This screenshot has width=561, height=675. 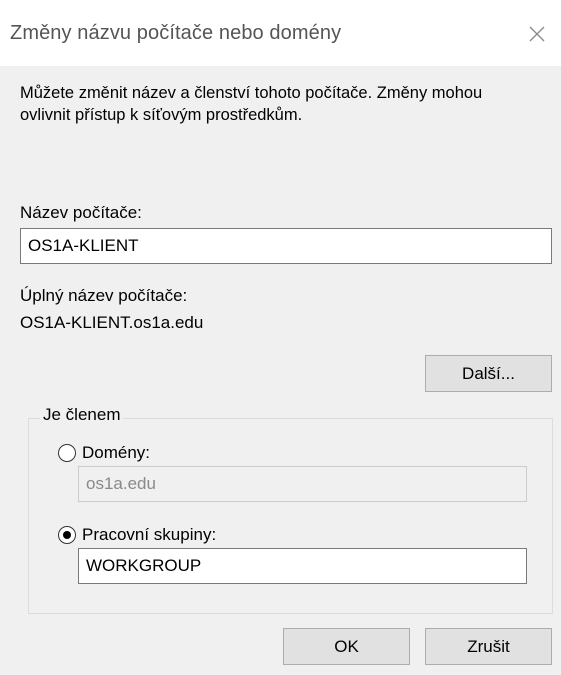 What do you see at coordinates (346, 646) in the screenshot?
I see `ok-button: OK` at bounding box center [346, 646].